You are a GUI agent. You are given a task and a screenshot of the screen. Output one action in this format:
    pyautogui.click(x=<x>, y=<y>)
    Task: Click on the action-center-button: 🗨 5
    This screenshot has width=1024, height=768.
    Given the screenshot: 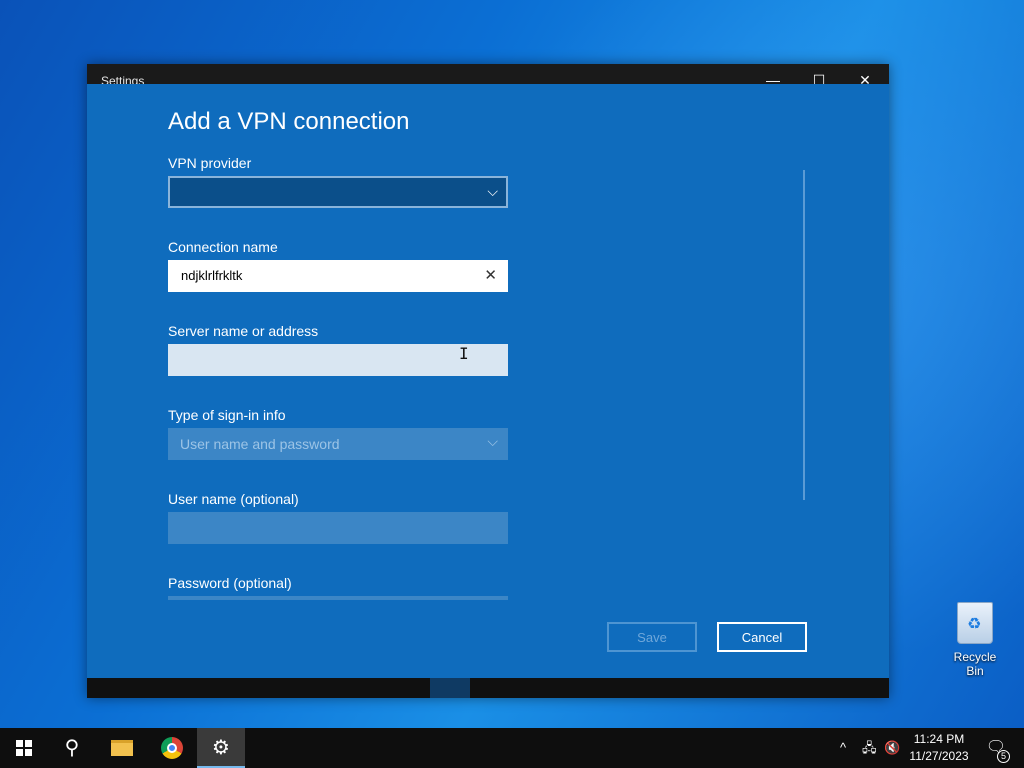 What is the action you would take?
    pyautogui.click(x=996, y=748)
    